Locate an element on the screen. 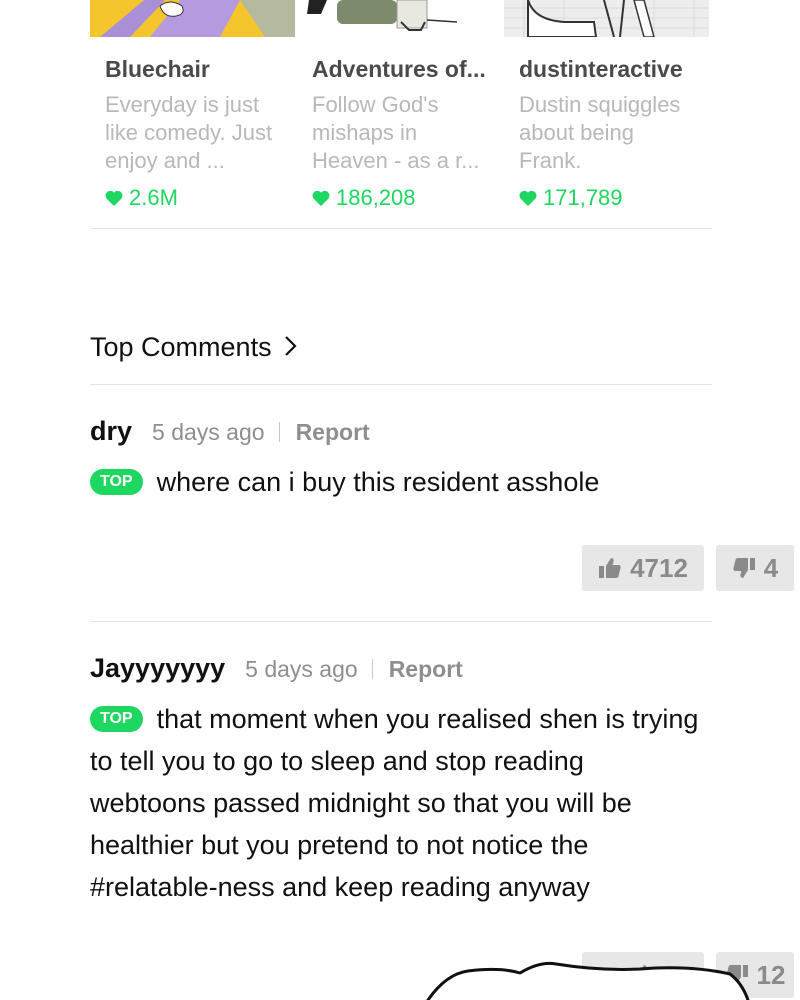  rec-title: dustinteractive is located at coordinates (601, 69).